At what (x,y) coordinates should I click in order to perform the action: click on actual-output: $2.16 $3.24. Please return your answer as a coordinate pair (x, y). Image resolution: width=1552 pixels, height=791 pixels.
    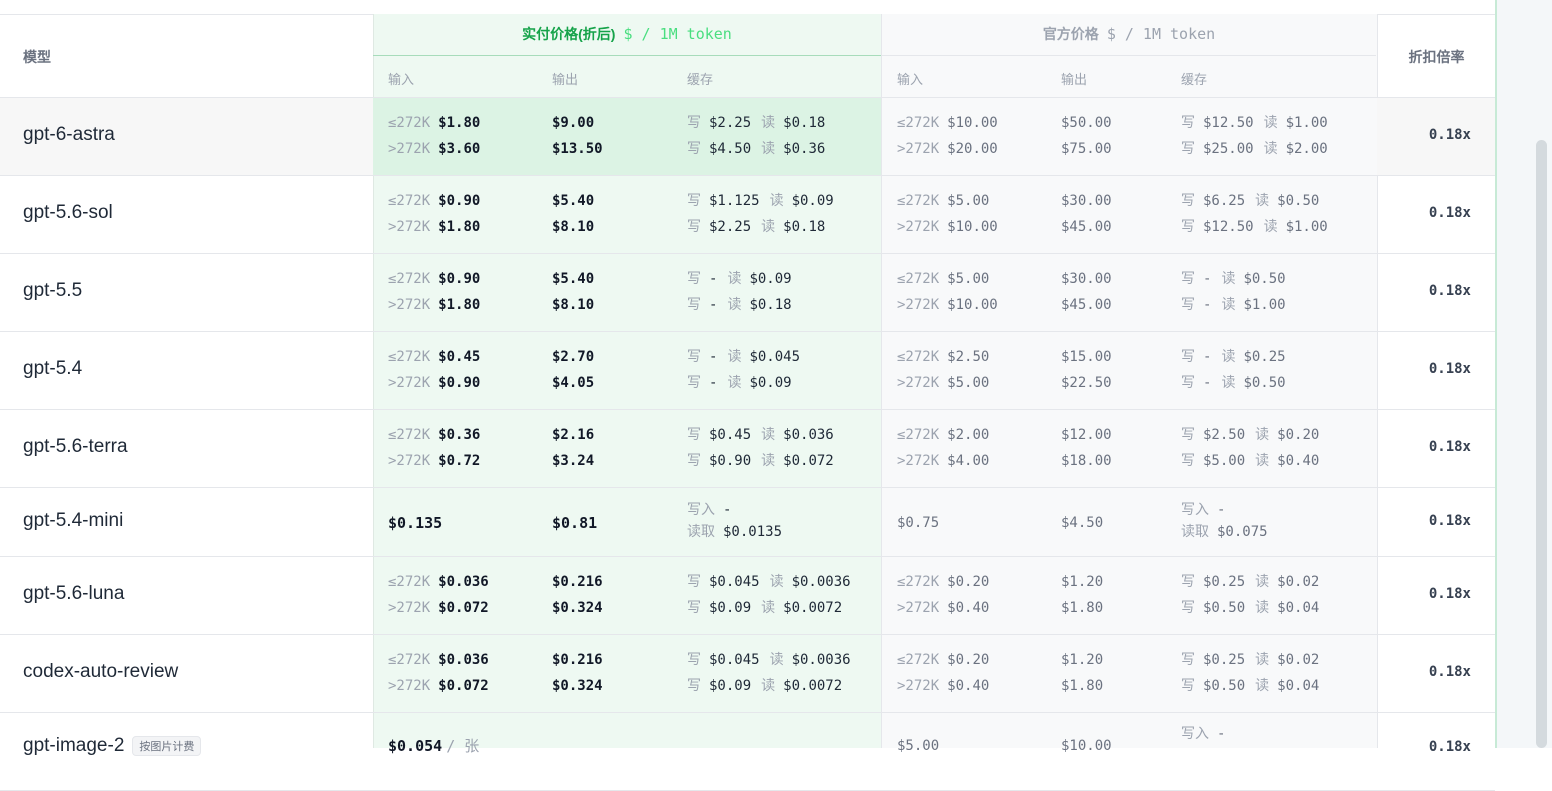
    Looking at the image, I should click on (573, 448).